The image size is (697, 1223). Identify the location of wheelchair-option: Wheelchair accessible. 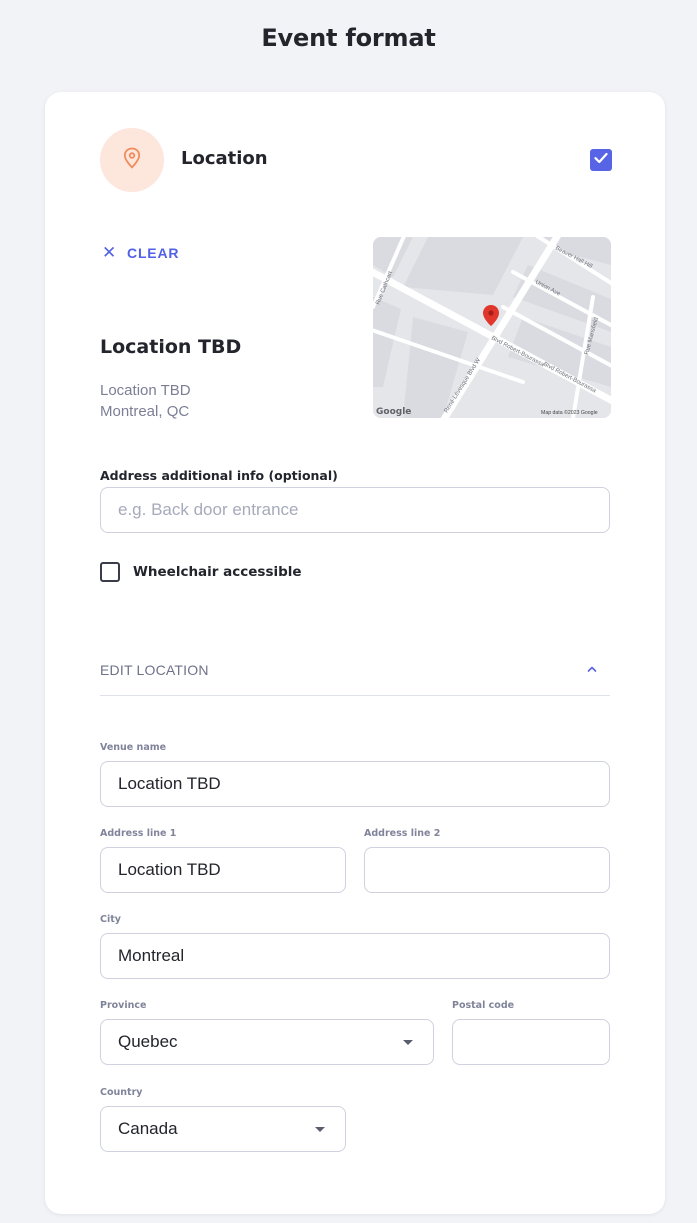
(201, 572).